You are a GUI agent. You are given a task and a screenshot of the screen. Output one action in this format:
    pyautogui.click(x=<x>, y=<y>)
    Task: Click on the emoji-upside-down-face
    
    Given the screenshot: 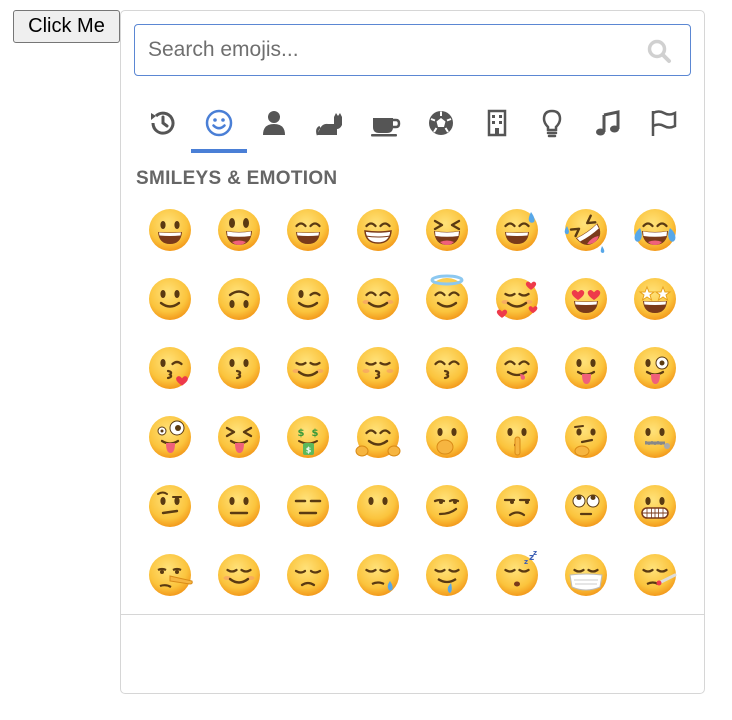 What is the action you would take?
    pyautogui.click(x=238, y=298)
    